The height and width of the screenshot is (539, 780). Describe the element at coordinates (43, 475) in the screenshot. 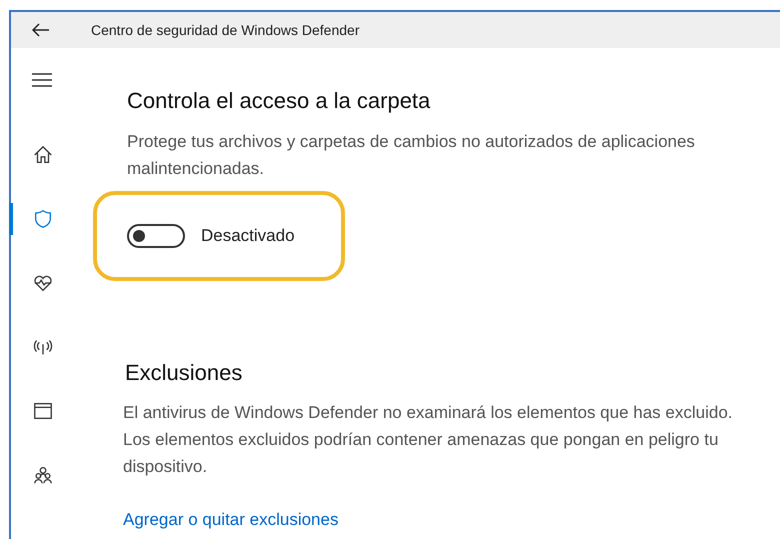

I see `people-icon` at that location.